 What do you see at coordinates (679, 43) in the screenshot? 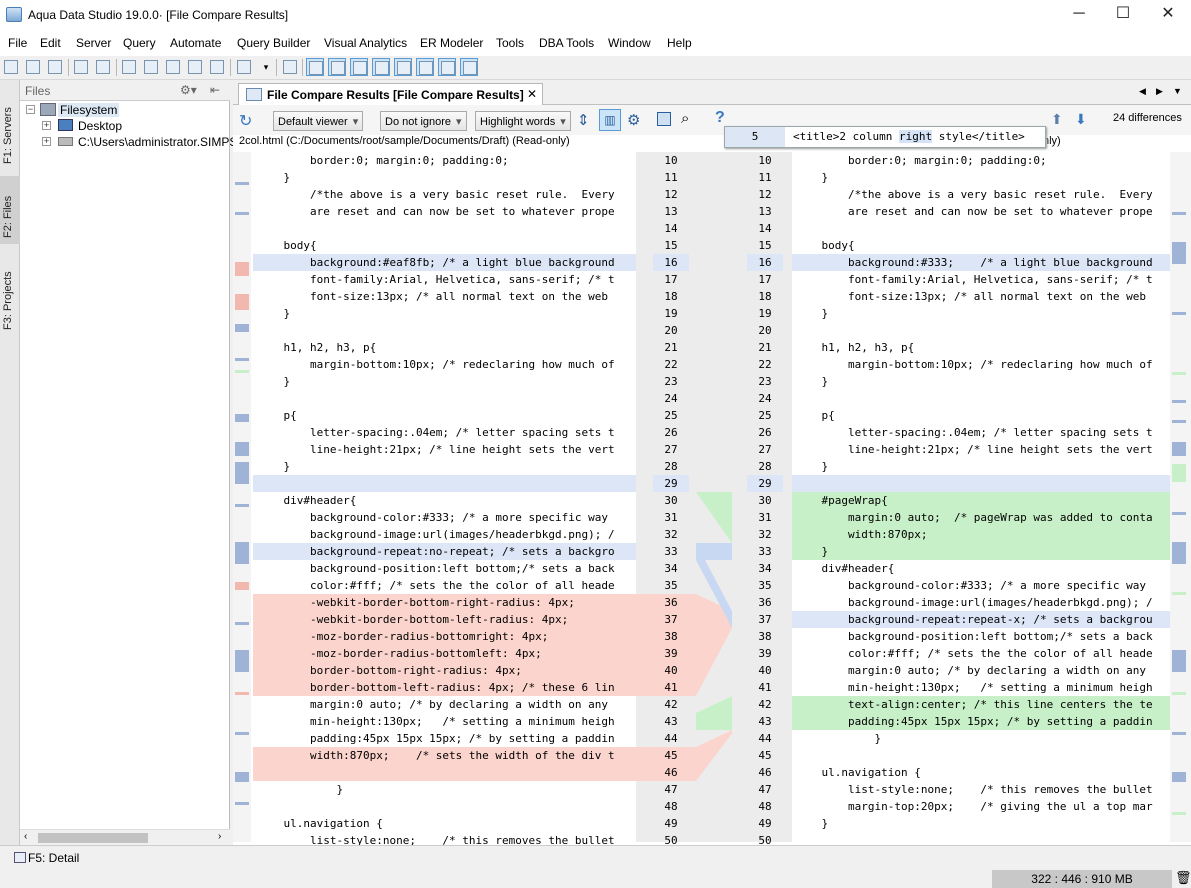
I see `menu-help: Help` at bounding box center [679, 43].